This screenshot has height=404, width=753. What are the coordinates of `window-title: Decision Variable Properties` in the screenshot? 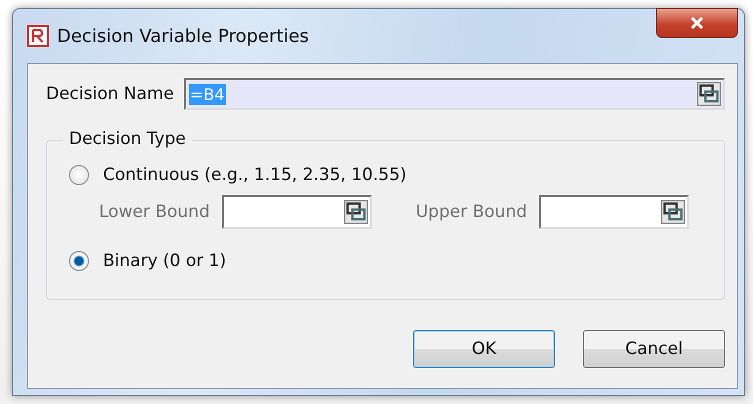 It's located at (183, 36).